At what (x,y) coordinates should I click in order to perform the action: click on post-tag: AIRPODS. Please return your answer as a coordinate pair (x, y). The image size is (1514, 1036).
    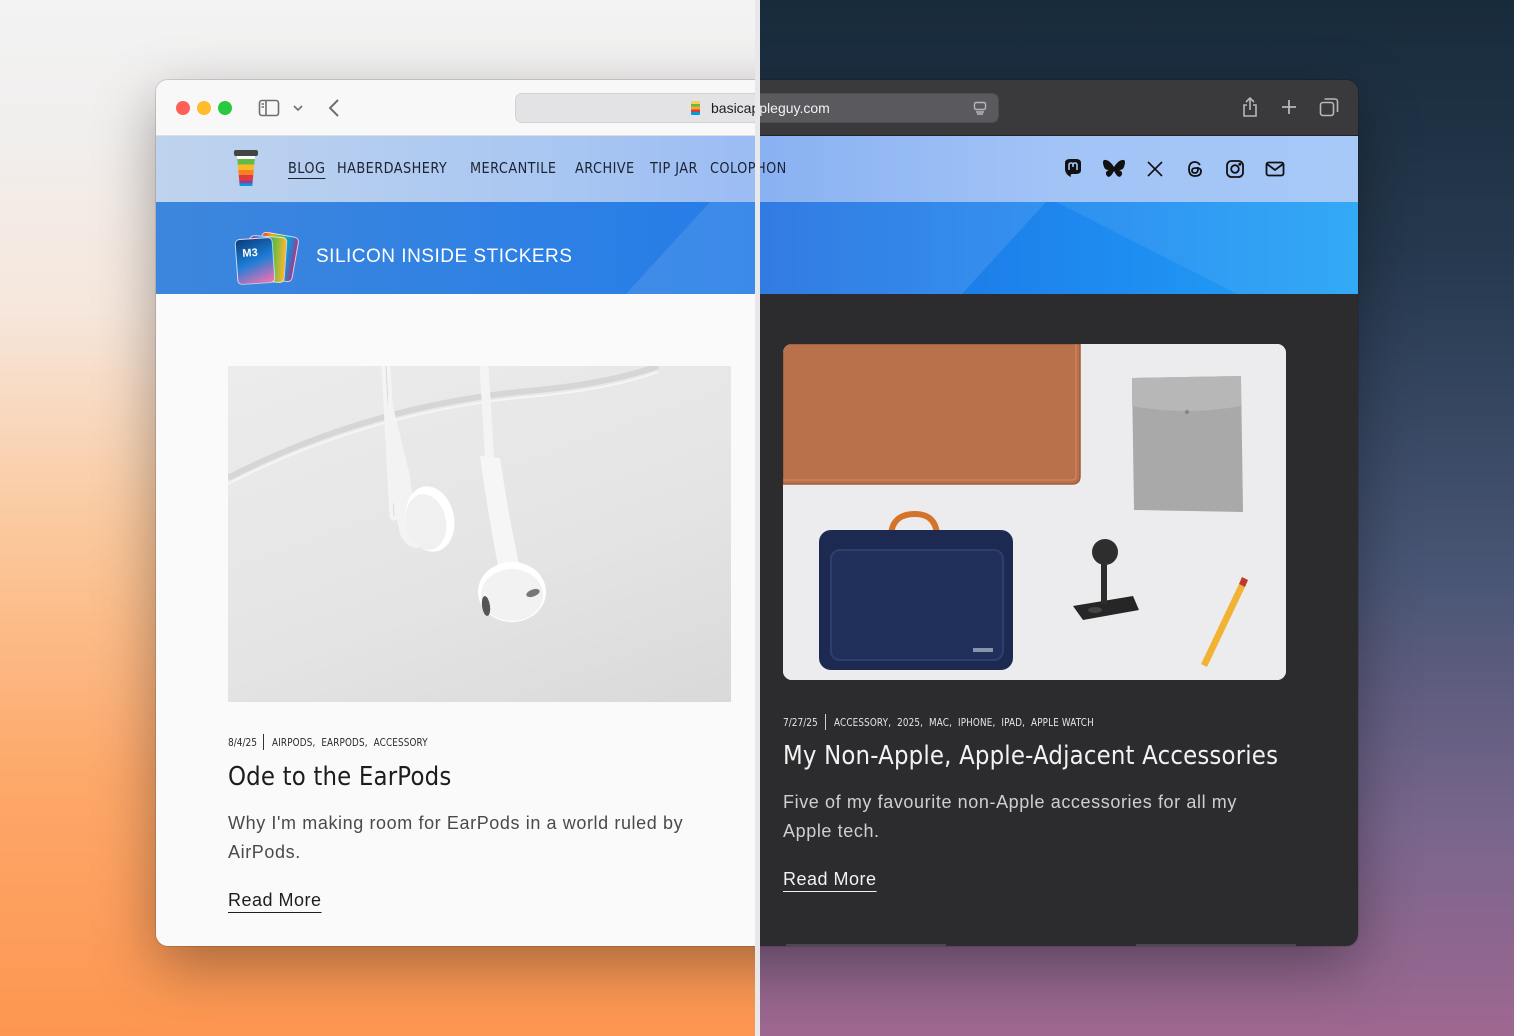
    Looking at the image, I should click on (292, 742).